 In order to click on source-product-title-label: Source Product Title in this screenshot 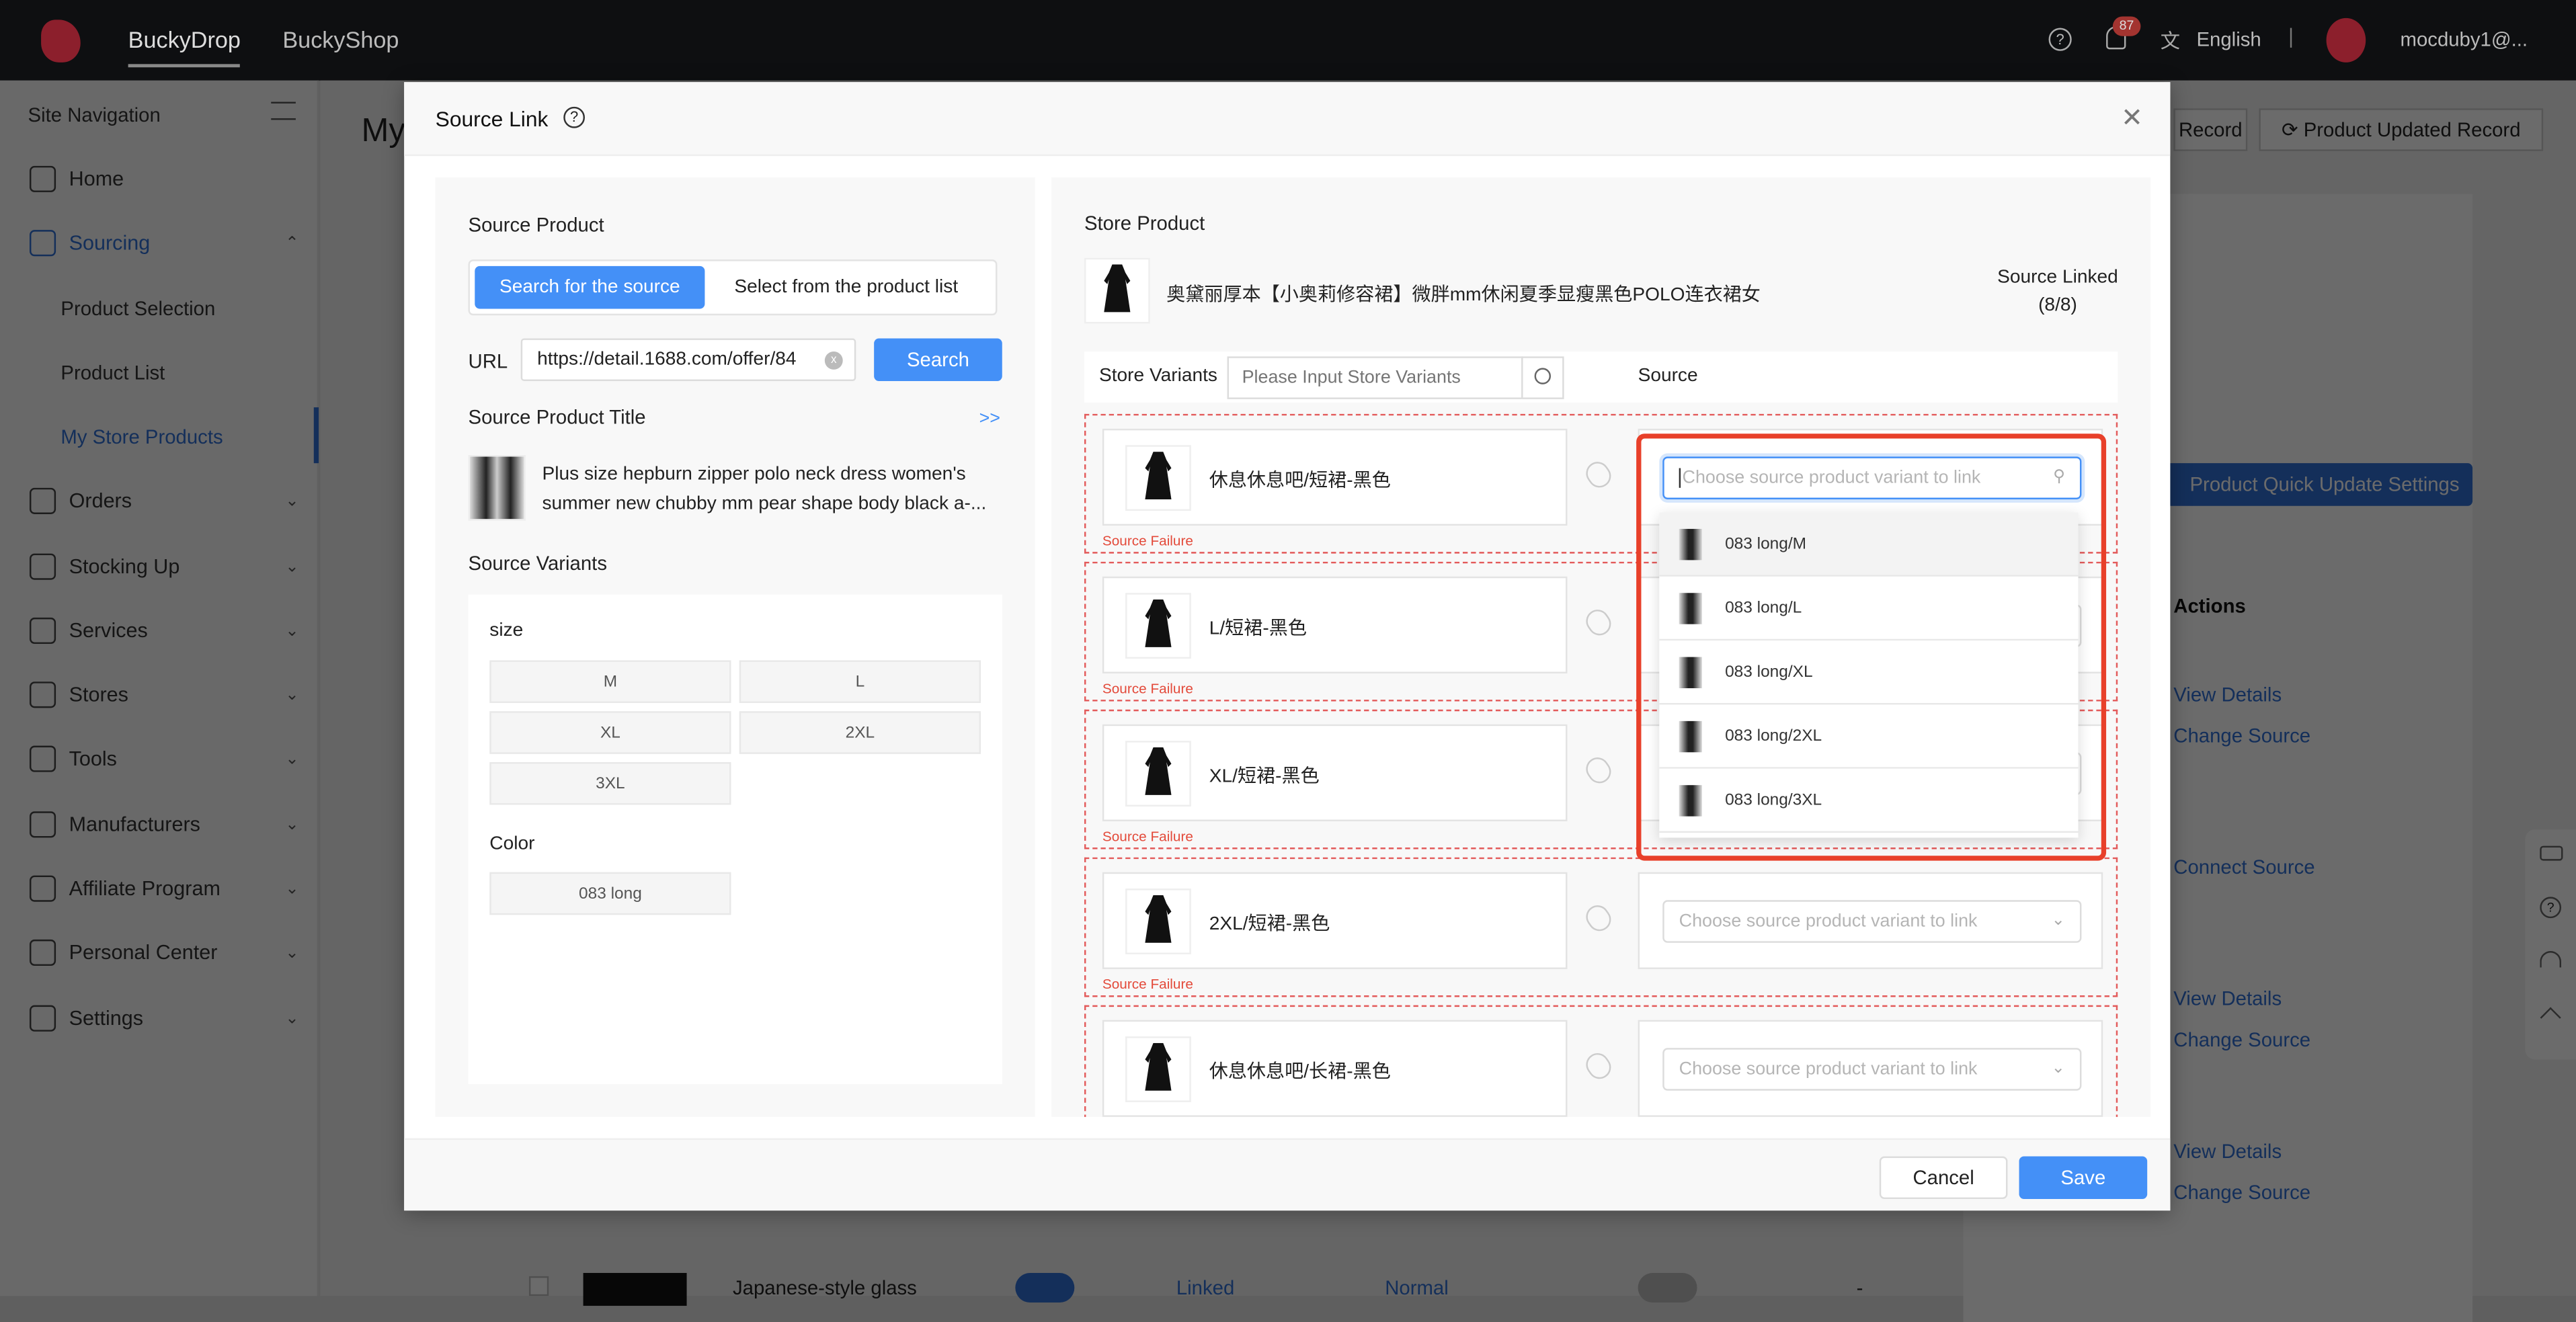, I will do `click(557, 417)`.